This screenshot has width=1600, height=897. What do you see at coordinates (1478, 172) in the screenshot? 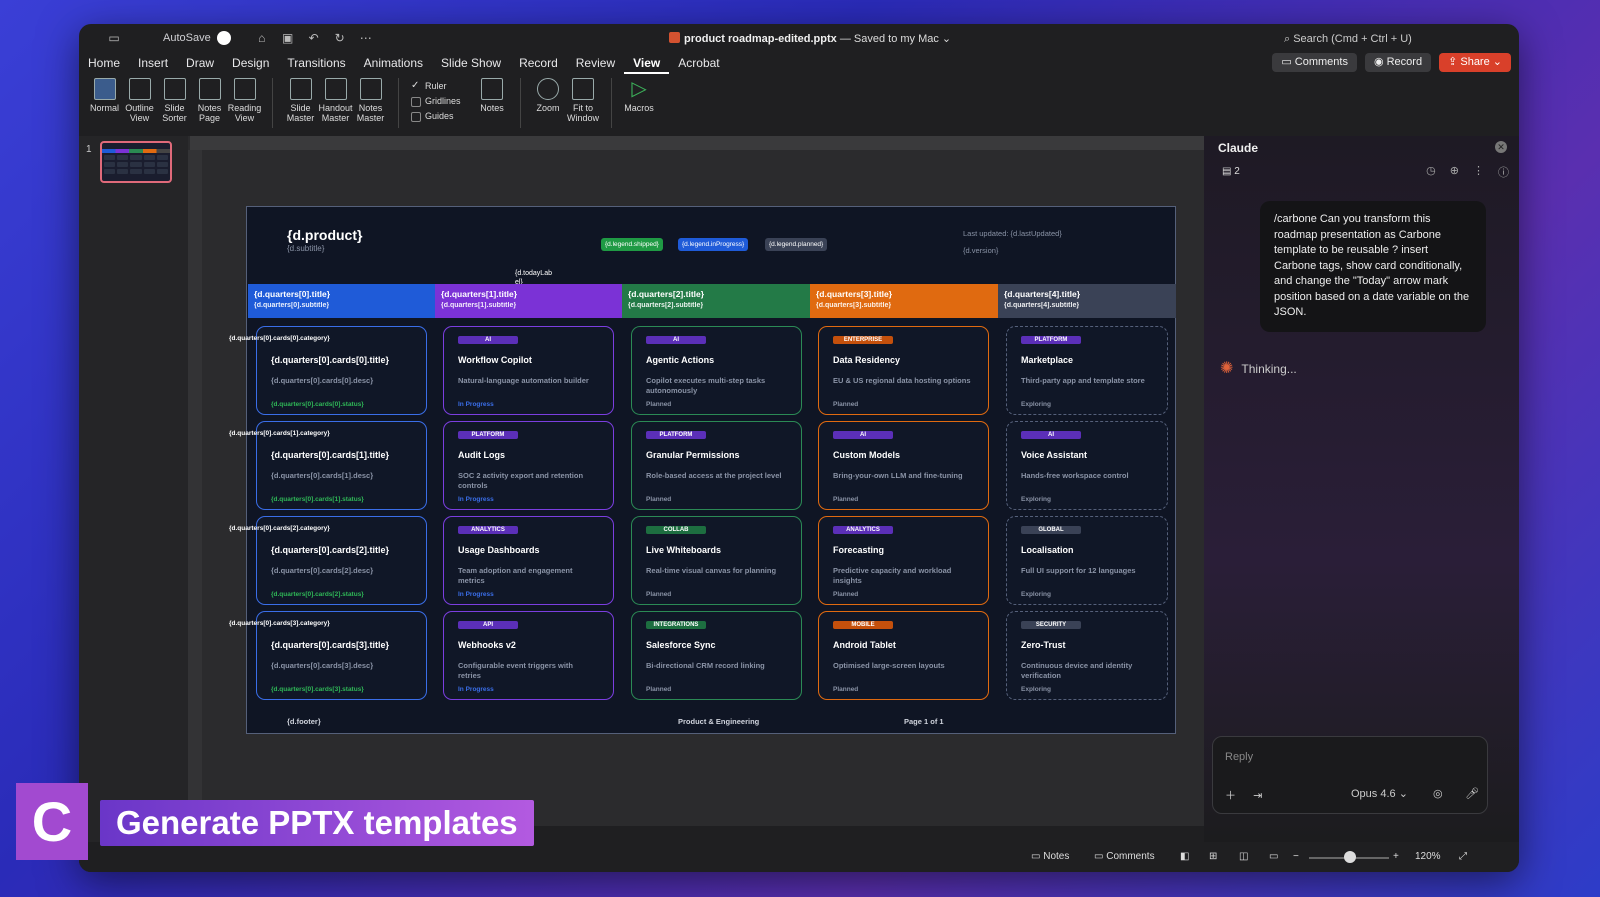
I see `menu-dots-icon: ⋮` at bounding box center [1478, 172].